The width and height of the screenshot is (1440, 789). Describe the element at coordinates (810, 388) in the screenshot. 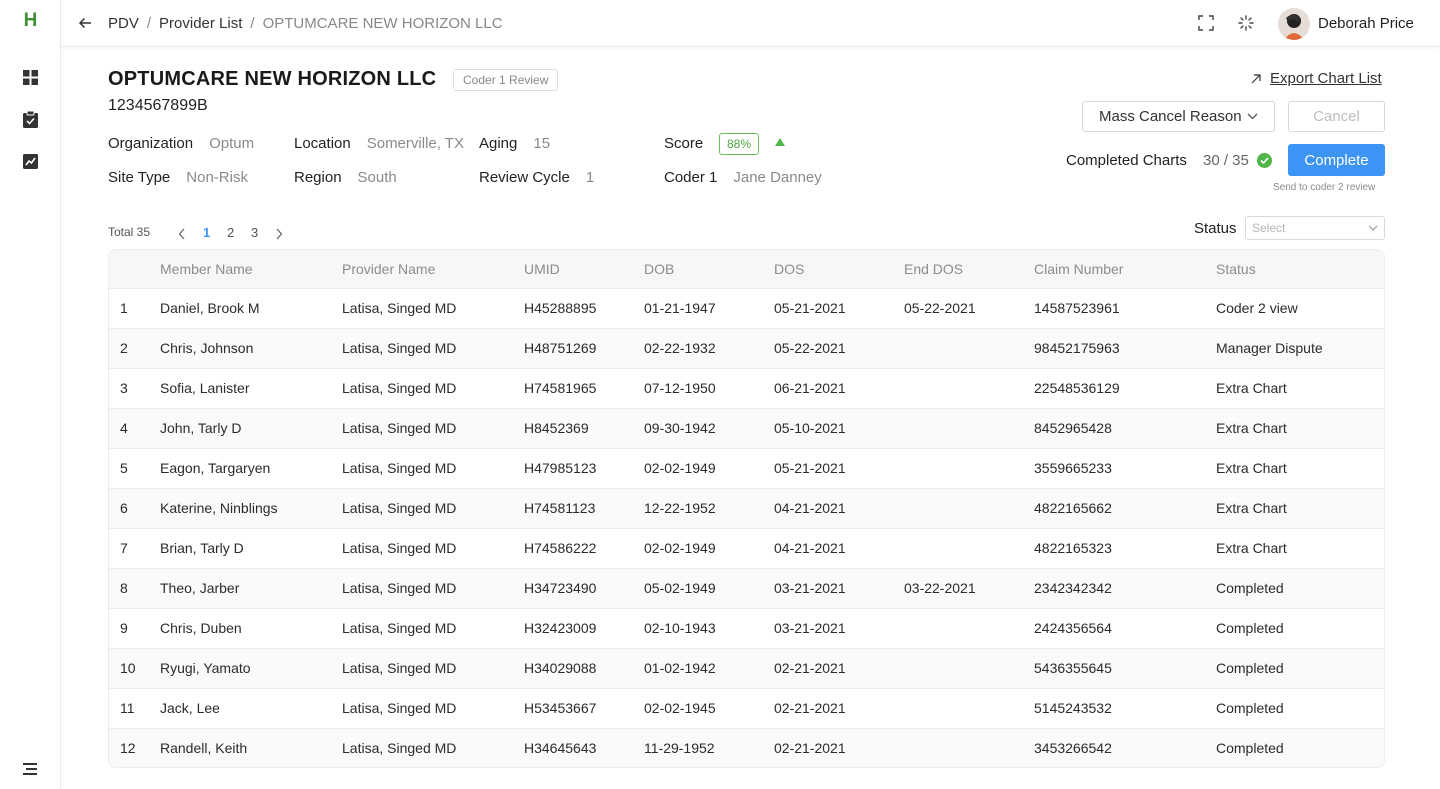

I see `cell-dos: 06-21-2021` at that location.